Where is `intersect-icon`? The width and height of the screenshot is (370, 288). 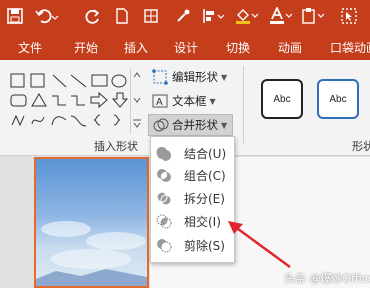
intersect-icon is located at coordinates (164, 221).